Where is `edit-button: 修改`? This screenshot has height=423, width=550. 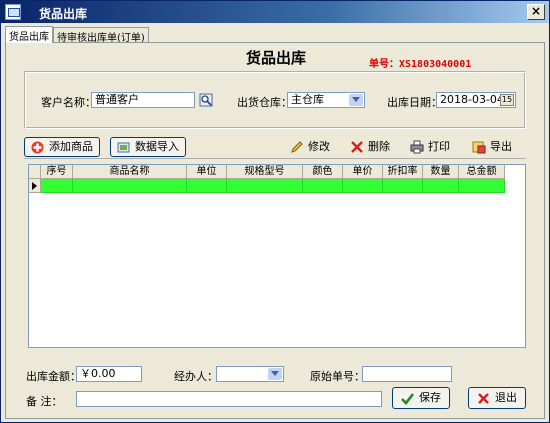
edit-button: 修改 is located at coordinates (310, 147).